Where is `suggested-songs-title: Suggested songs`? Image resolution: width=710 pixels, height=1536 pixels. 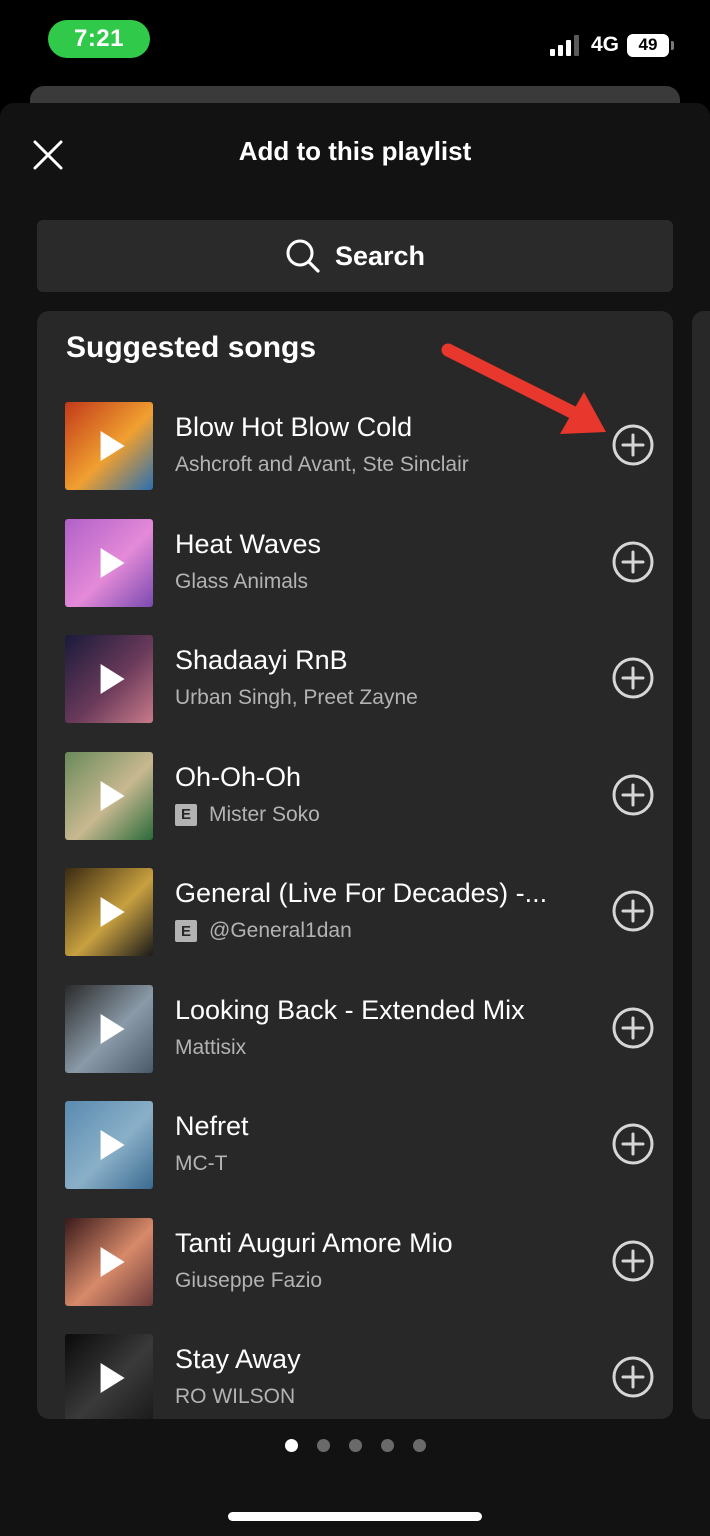
suggested-songs-title: Suggested songs is located at coordinates (191, 347).